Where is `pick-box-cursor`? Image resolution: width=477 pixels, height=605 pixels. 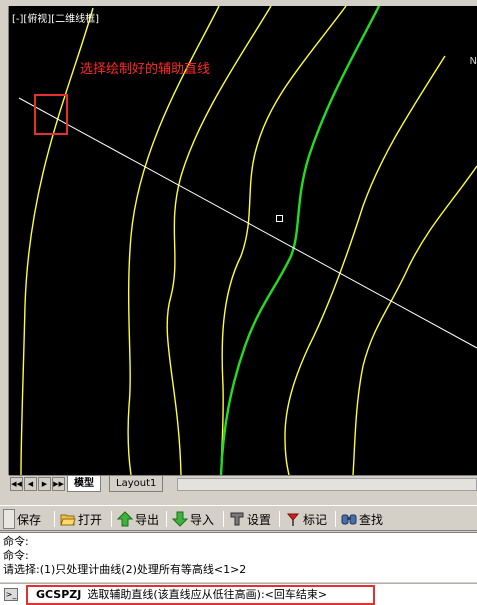 pick-box-cursor is located at coordinates (279, 218).